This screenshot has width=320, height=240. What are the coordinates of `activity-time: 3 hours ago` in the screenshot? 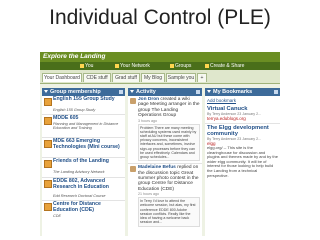 It's located at (147, 120).